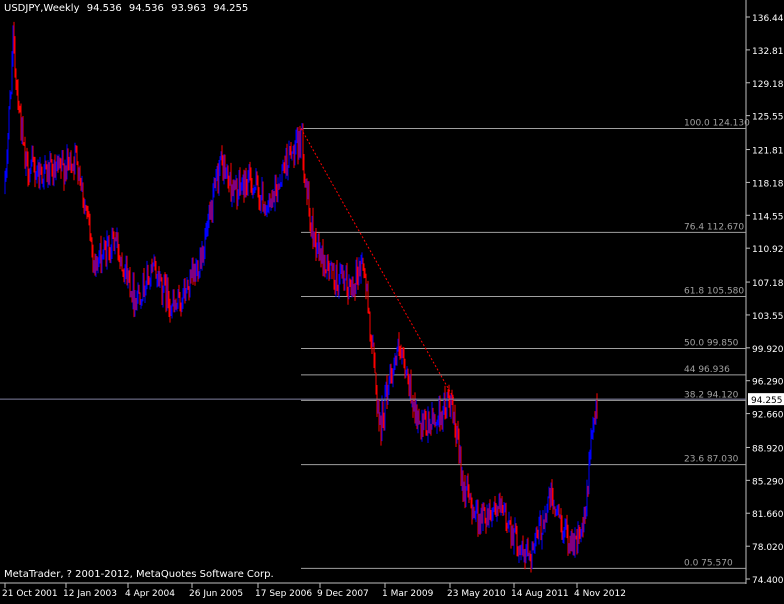 The width and height of the screenshot is (784, 604). What do you see at coordinates (714, 227) in the screenshot?
I see `fib-level-label: 76.4 112.670` at bounding box center [714, 227].